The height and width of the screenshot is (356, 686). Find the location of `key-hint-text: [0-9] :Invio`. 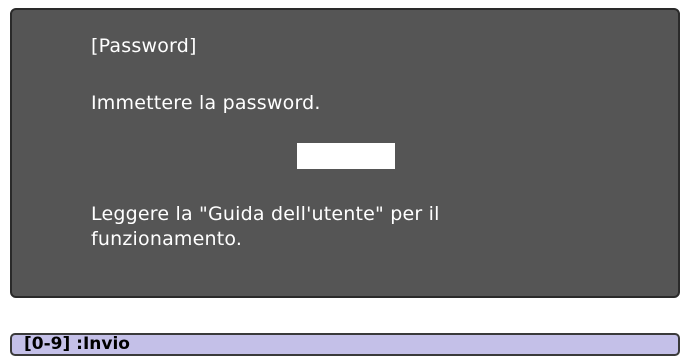

key-hint-text: [0-9] :Invio is located at coordinates (77, 344).